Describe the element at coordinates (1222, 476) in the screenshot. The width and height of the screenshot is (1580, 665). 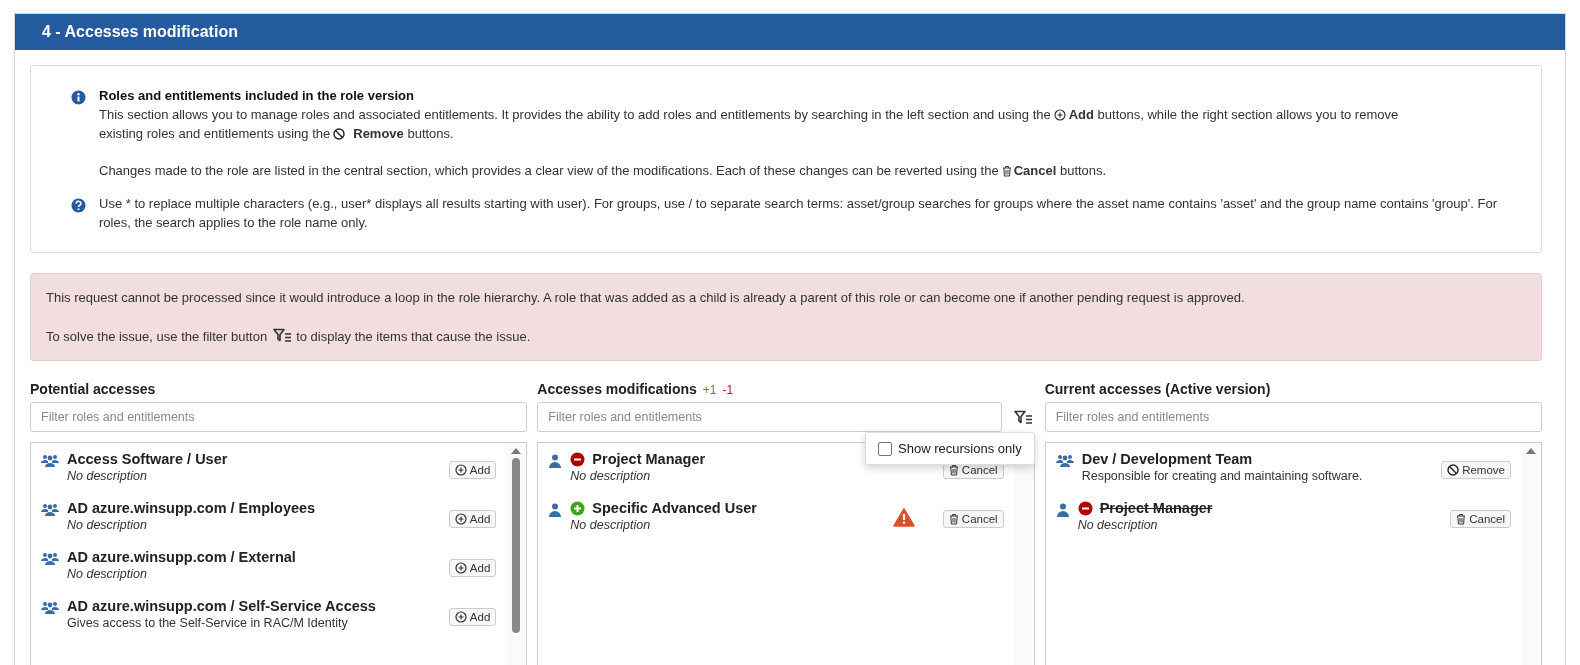
I see `access-description: Responsible for creating and maintaining software.` at that location.